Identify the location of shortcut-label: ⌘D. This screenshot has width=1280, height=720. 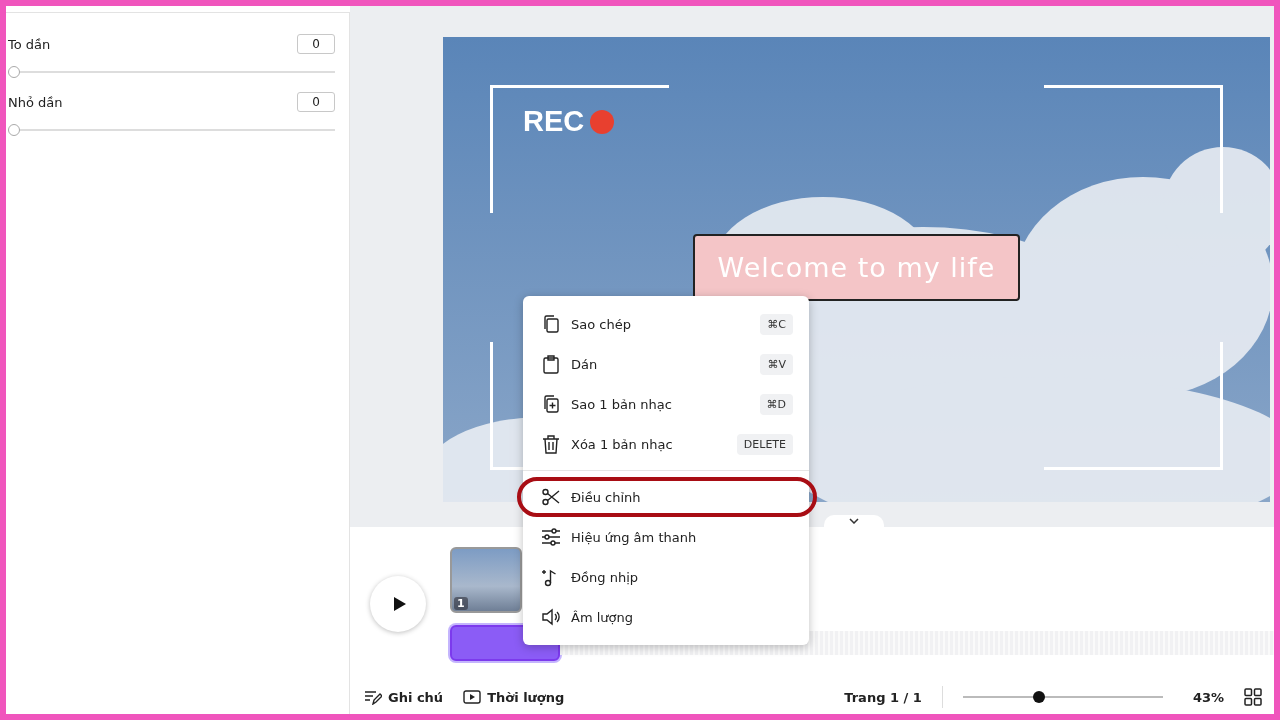
(776, 404).